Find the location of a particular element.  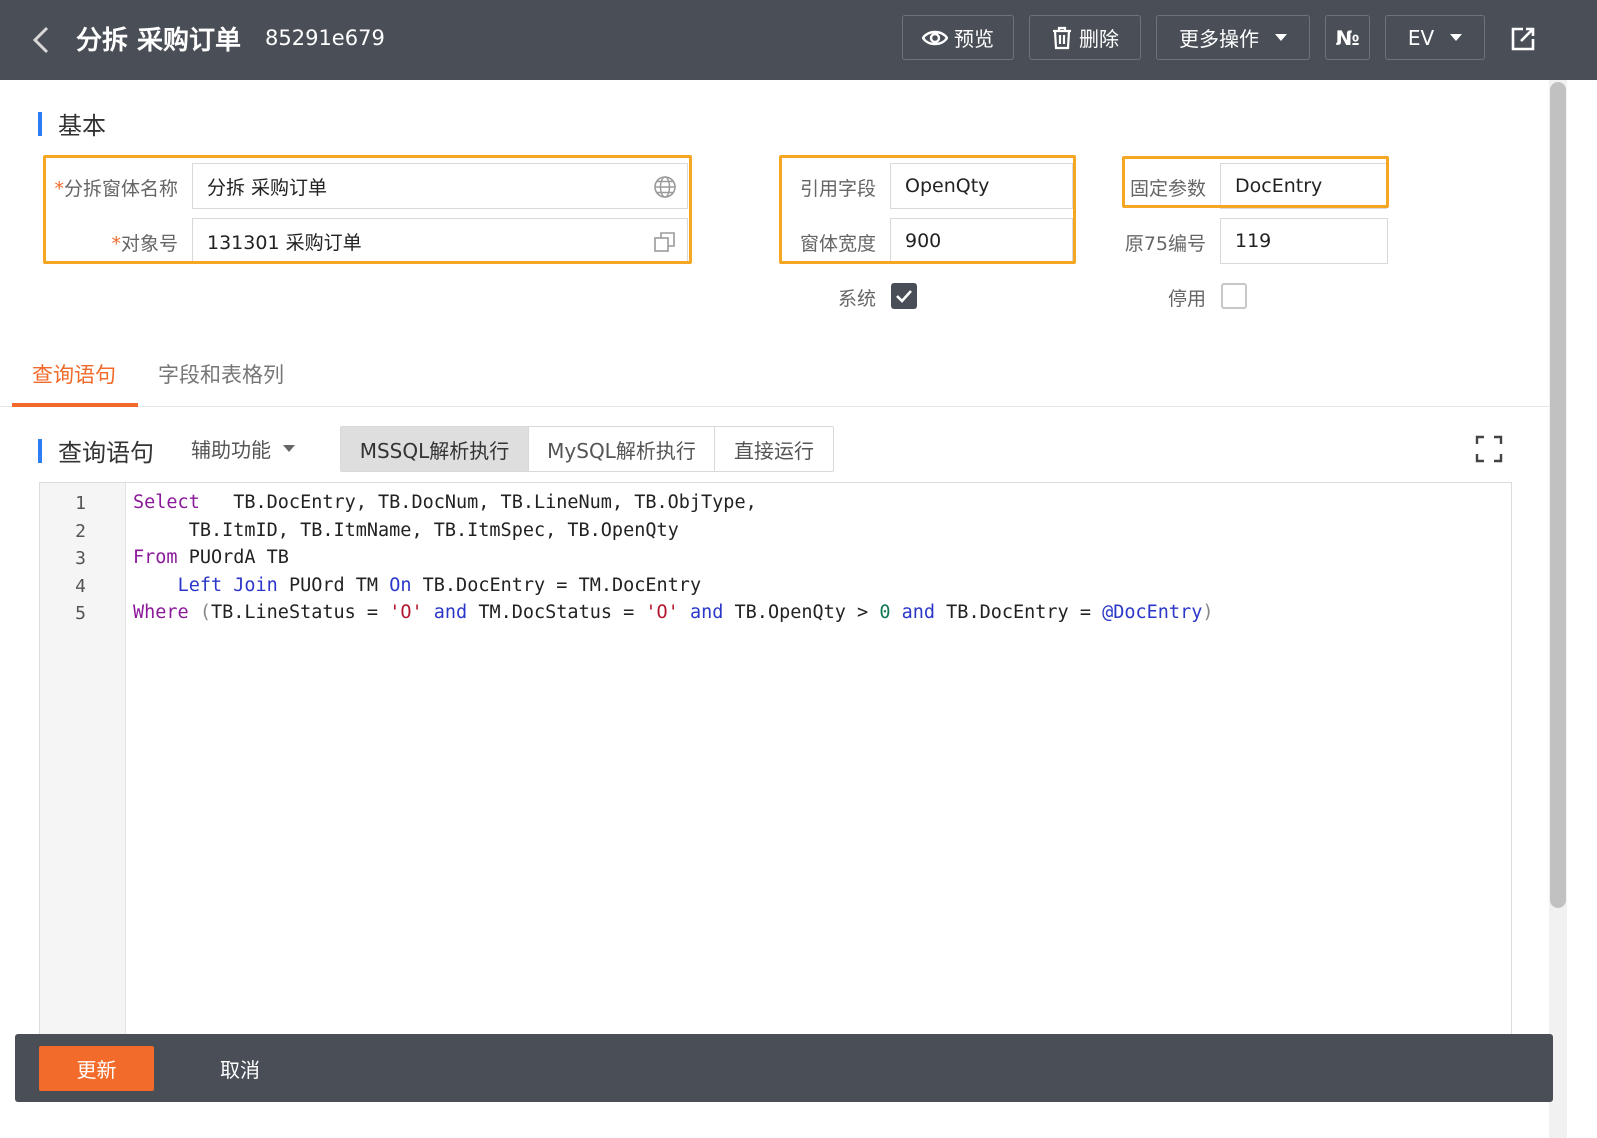

line-number-gutter: 1 2 3 4 5 is located at coordinates (83, 762).